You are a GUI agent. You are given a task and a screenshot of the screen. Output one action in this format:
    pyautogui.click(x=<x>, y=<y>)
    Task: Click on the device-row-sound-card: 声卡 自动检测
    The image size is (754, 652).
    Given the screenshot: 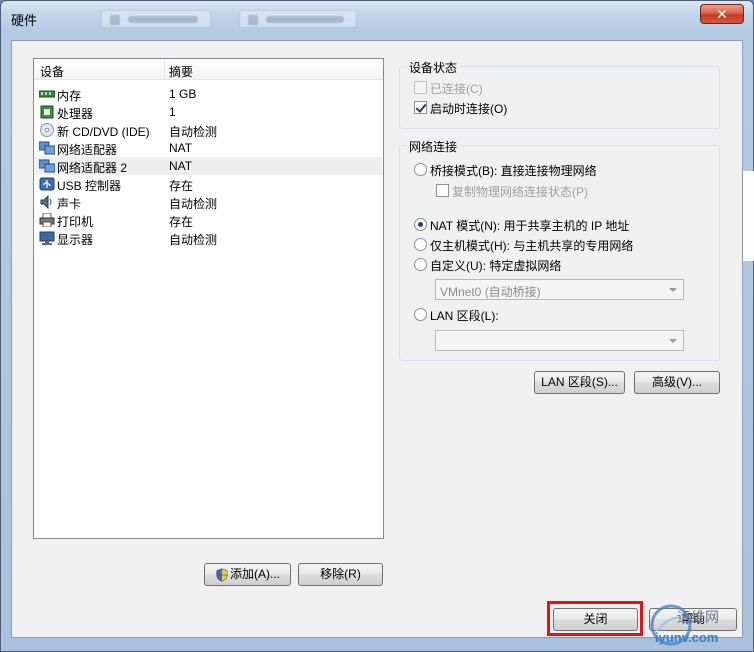 What is the action you would take?
    pyautogui.click(x=208, y=202)
    